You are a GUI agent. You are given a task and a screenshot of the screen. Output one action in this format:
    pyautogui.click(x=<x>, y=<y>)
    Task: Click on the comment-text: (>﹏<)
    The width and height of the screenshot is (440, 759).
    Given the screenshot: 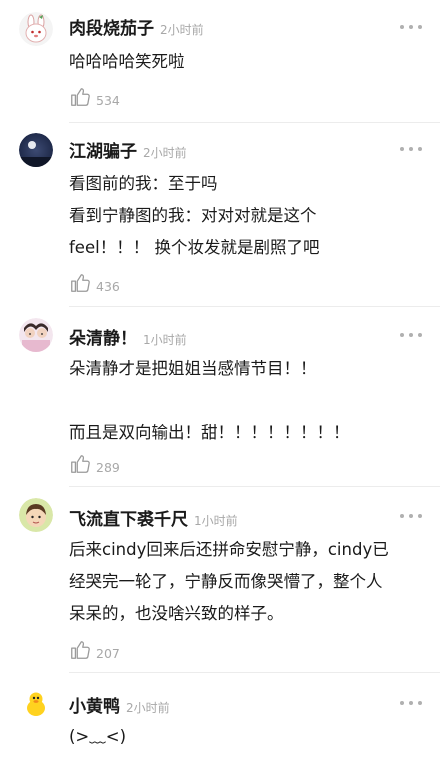 What is the action you would take?
    pyautogui.click(x=247, y=737)
    